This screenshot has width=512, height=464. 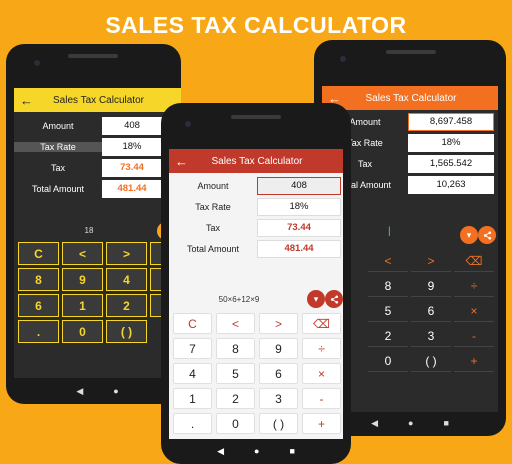 What do you see at coordinates (89, 230) in the screenshot?
I see `expression-display: 18` at bounding box center [89, 230].